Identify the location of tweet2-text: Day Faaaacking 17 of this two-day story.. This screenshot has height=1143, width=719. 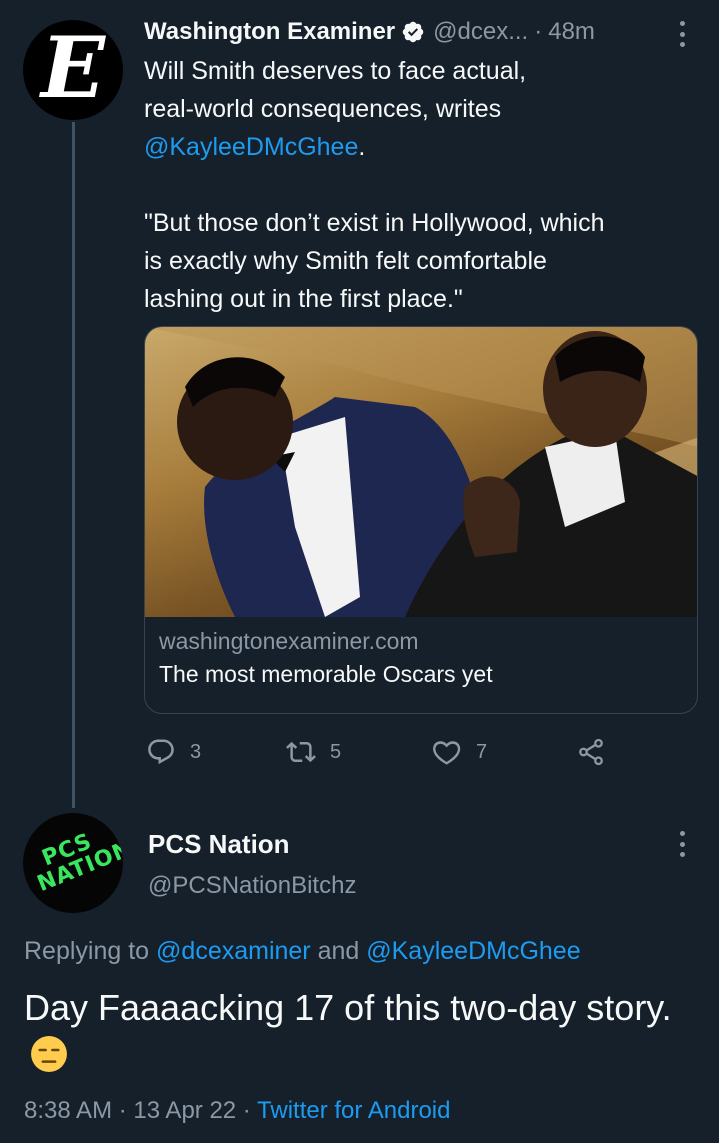
(364, 1032).